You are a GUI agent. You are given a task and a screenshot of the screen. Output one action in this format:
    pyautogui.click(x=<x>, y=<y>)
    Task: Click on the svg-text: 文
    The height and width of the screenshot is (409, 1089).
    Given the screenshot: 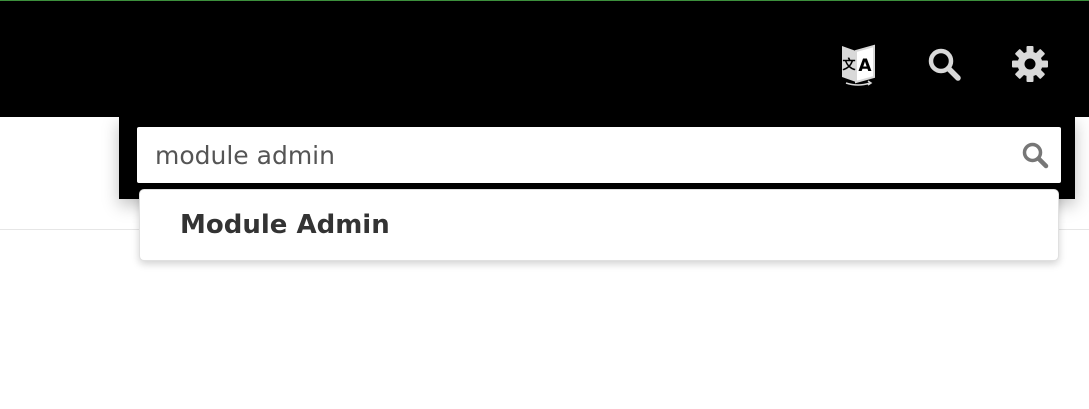 What is the action you would take?
    pyautogui.click(x=849, y=65)
    